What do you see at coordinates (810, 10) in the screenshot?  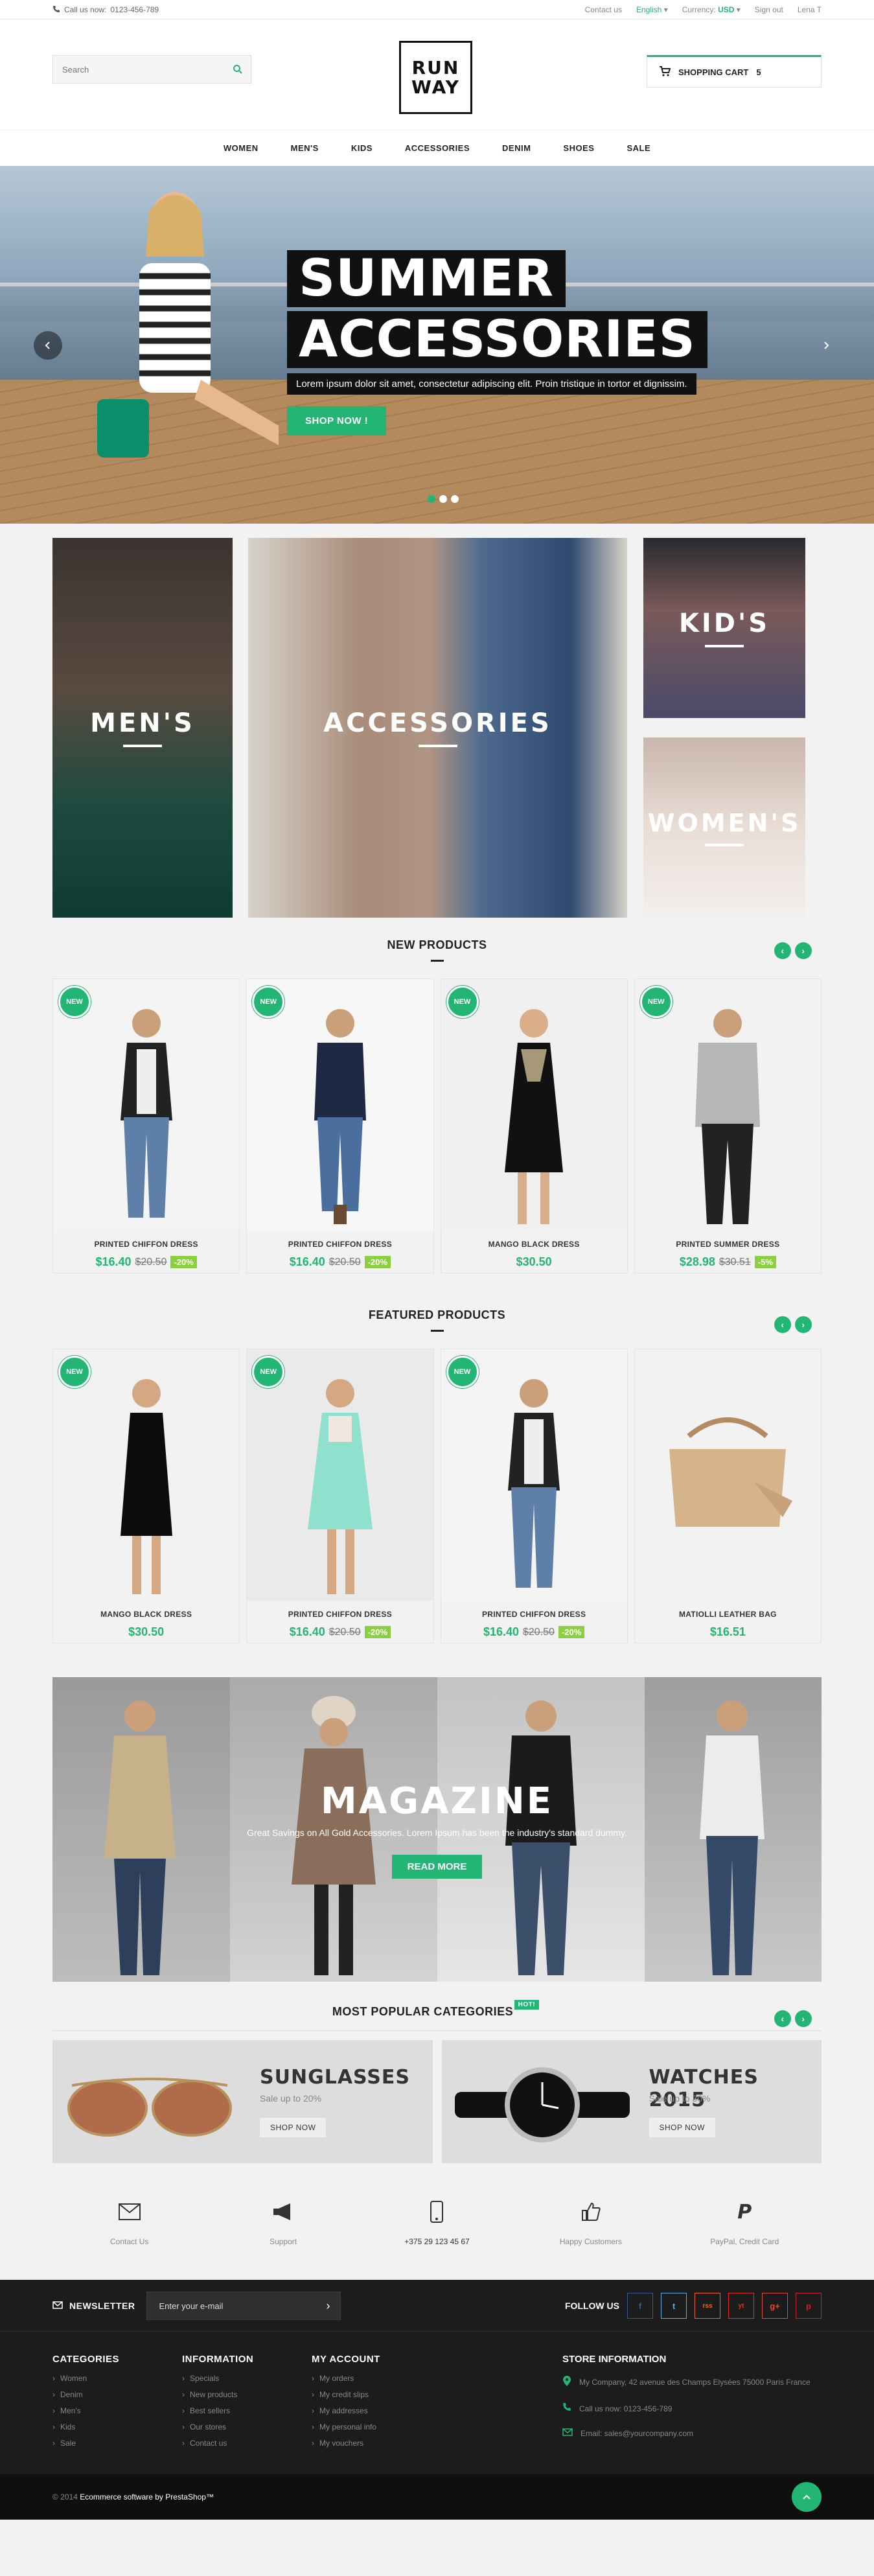 I see `user-link: Lena T` at bounding box center [810, 10].